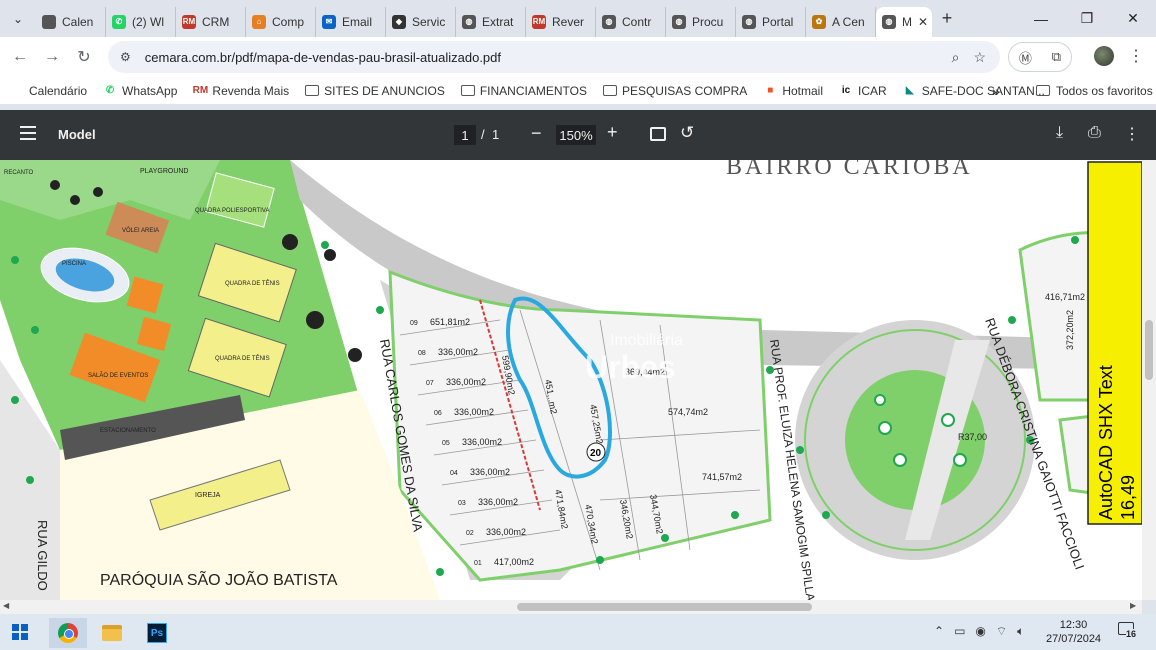 This screenshot has width=1156, height=650. What do you see at coordinates (48, 91) in the screenshot?
I see `bookmark-0: Calendário` at bounding box center [48, 91].